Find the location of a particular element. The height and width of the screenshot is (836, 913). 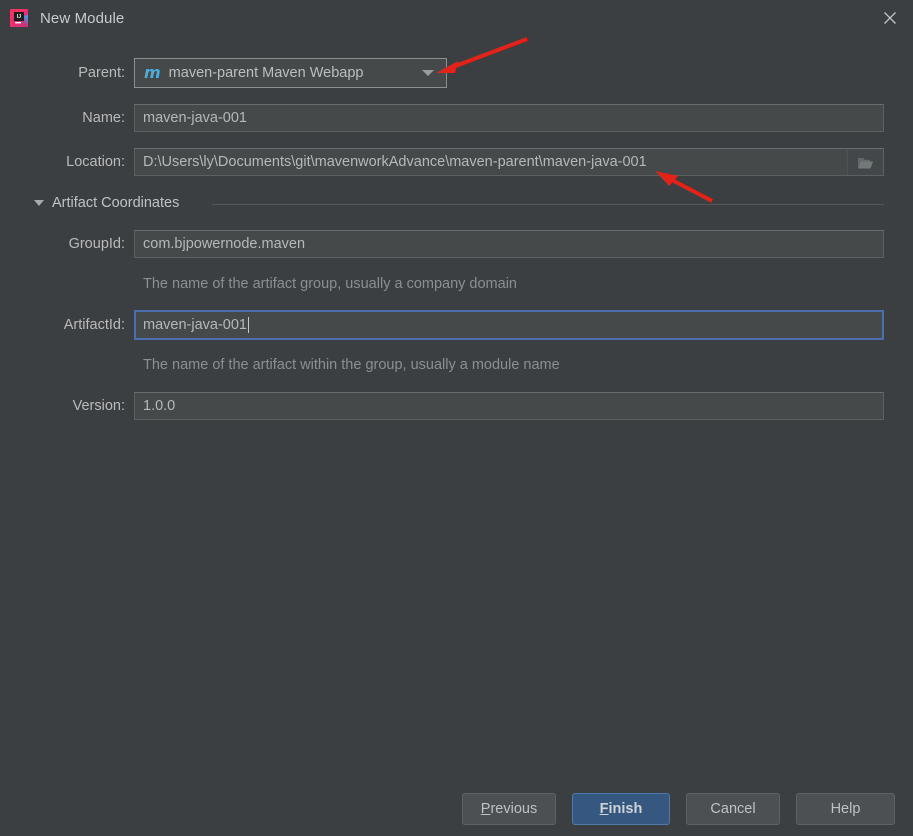

groupid-row: GroupId: com.bjpowernode.maven is located at coordinates (456, 244).